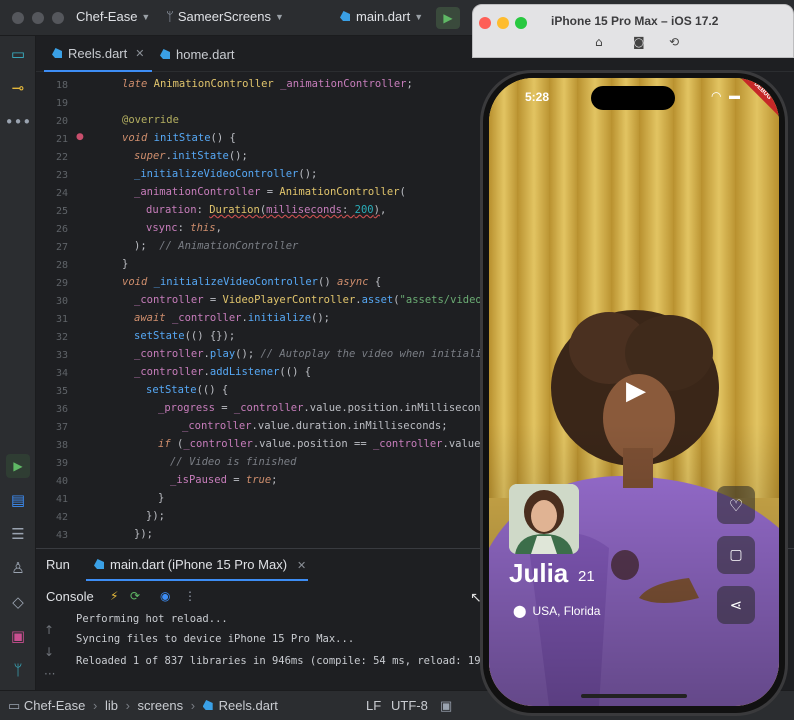 Image resolution: width=794 pixels, height=720 pixels. I want to click on line-number: 19, so click(61, 103).